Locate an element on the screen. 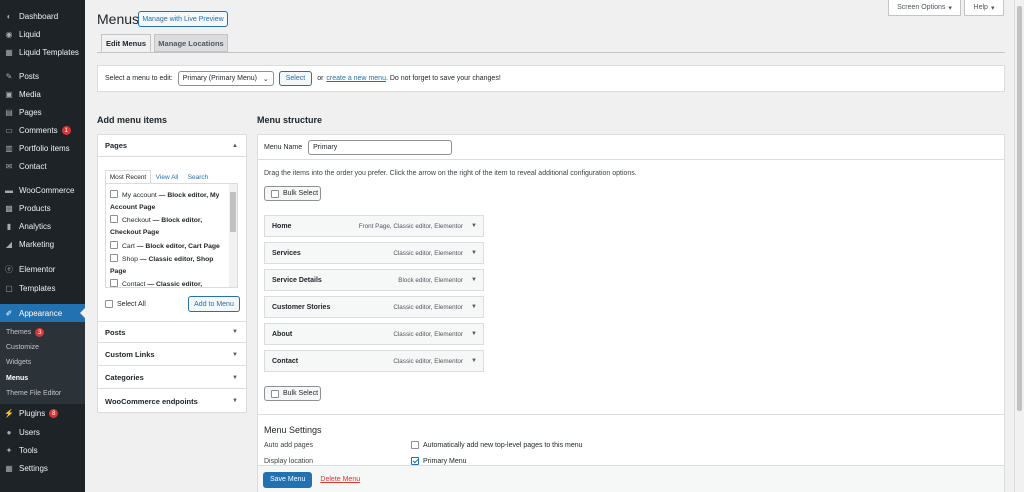 This screenshot has height=492, width=1024. help-button: Help ▾ is located at coordinates (984, 8).